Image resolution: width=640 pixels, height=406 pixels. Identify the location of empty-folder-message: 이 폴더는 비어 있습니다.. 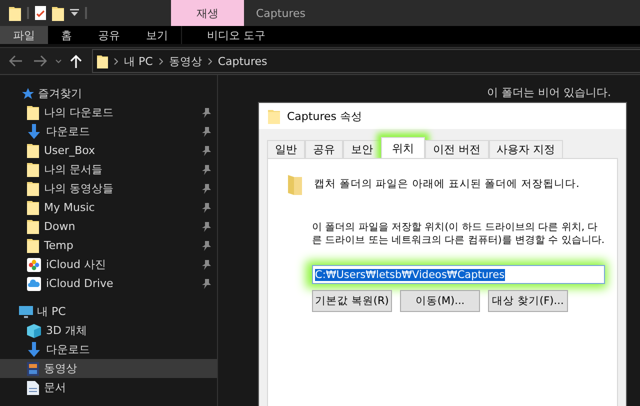
(549, 92).